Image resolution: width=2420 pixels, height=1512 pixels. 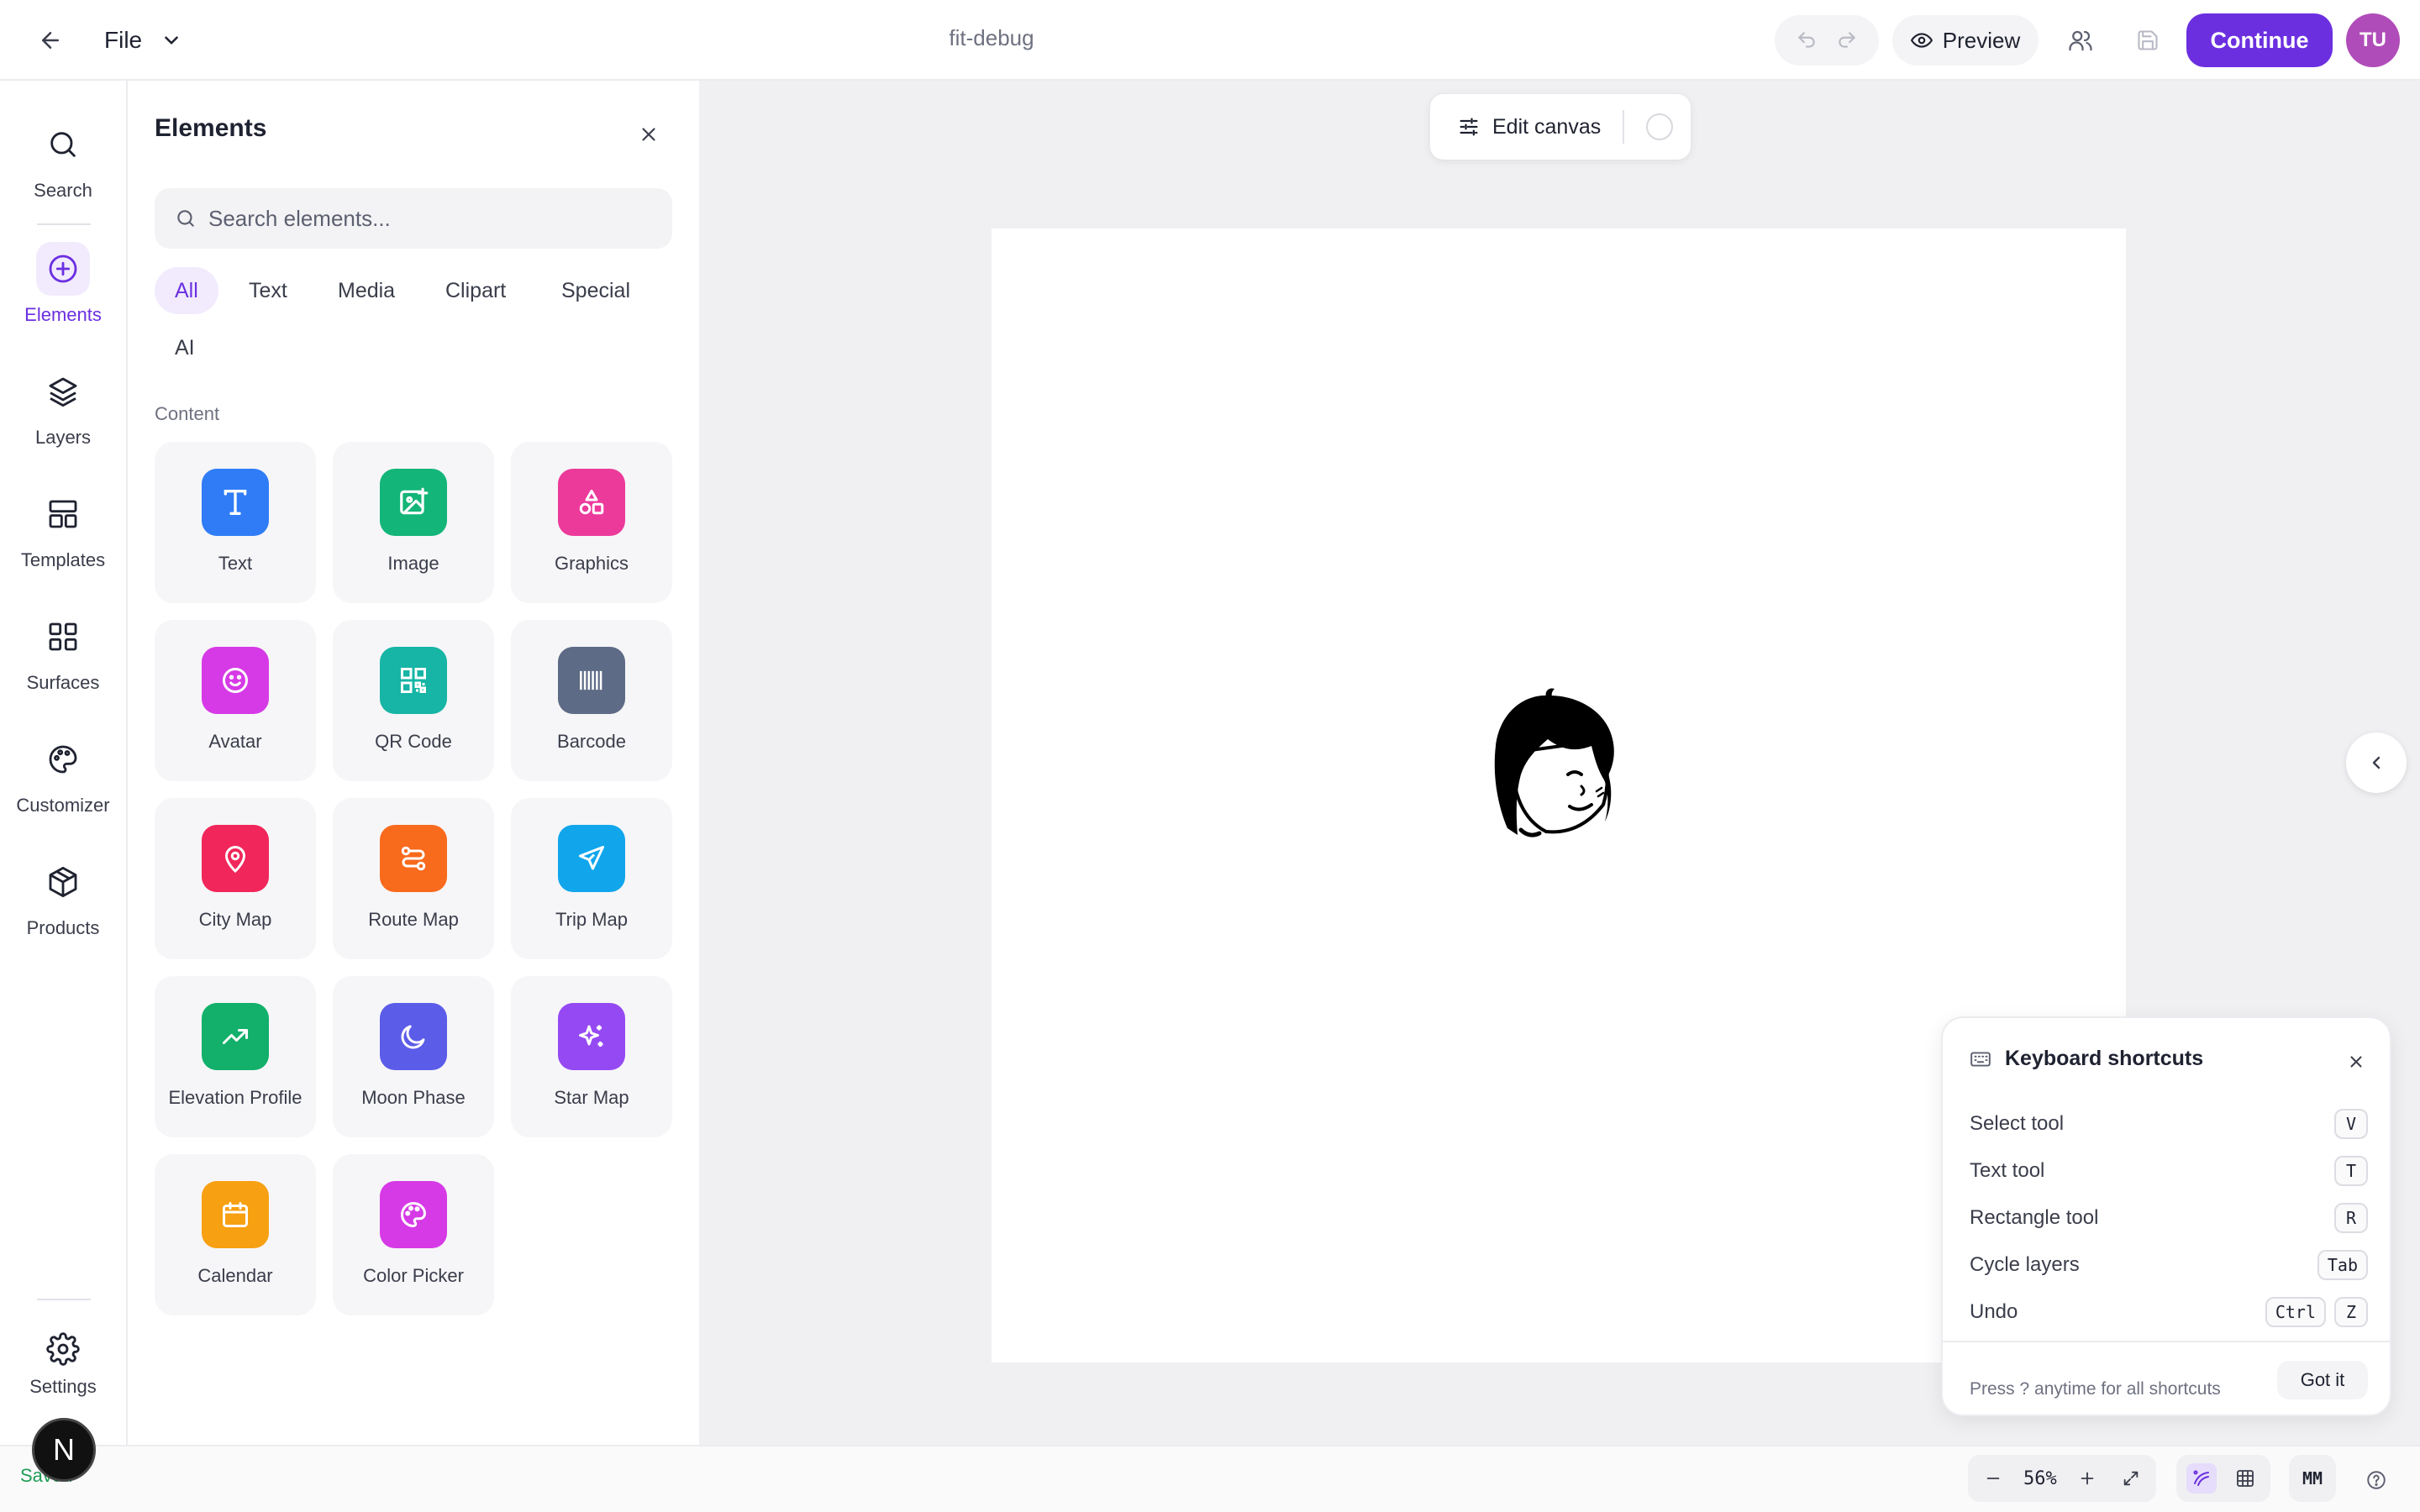 I want to click on barcode-icon, so click(x=591, y=680).